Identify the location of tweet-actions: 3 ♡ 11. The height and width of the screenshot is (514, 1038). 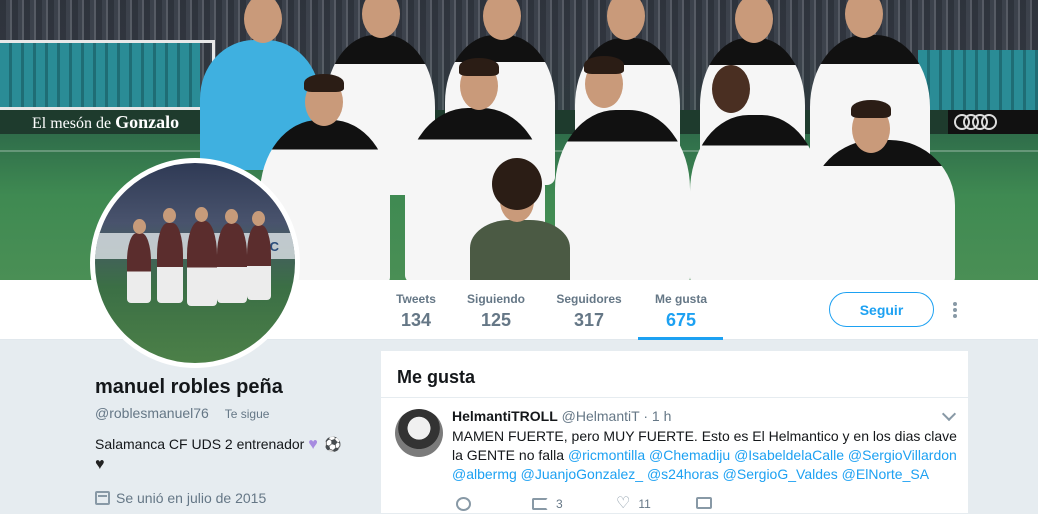
(617, 504).